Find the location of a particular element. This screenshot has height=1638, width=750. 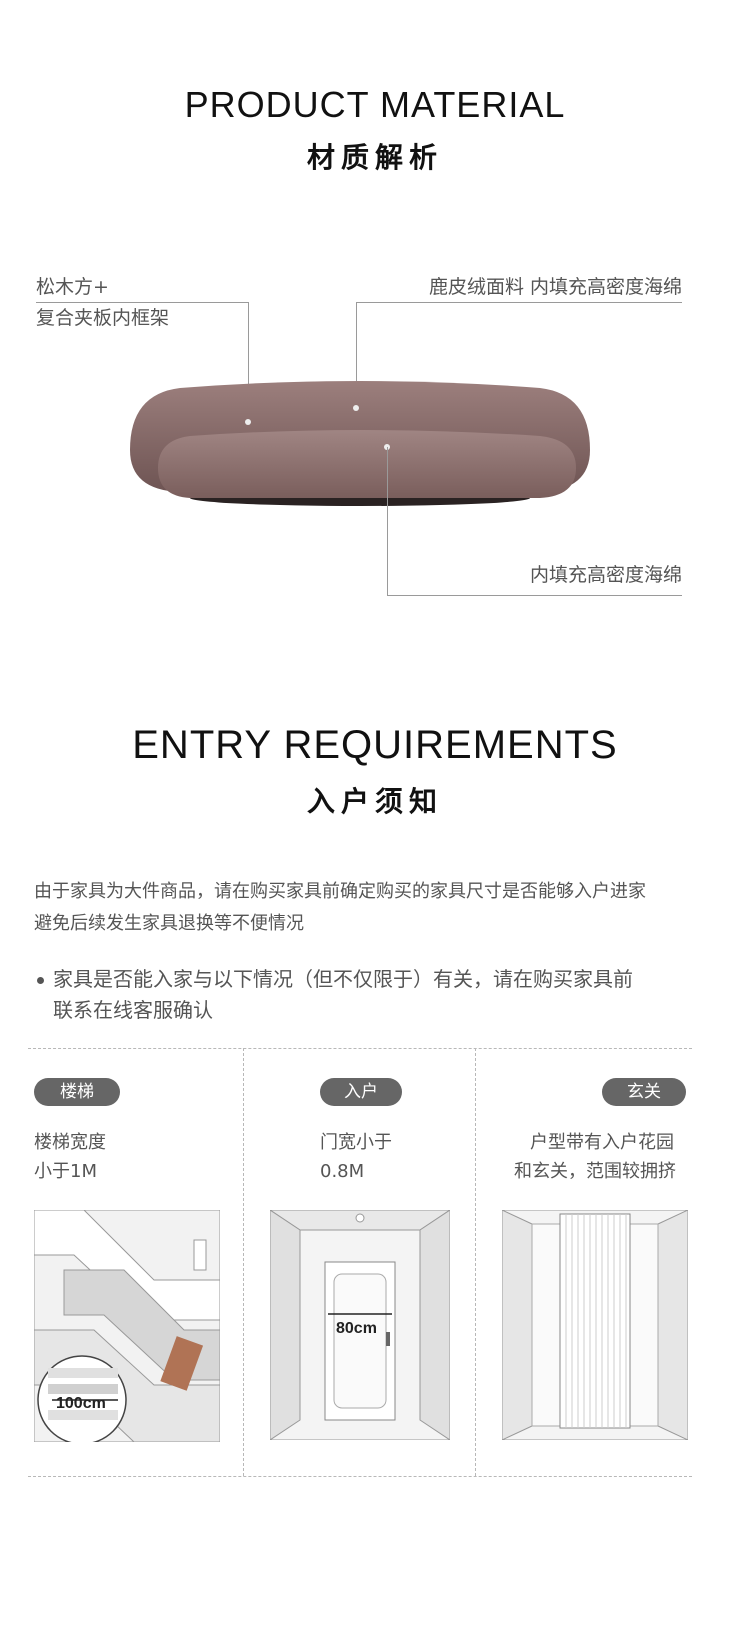

entry-bullet-line2: 联系在线客服确认 is located at coordinates (133, 1010).